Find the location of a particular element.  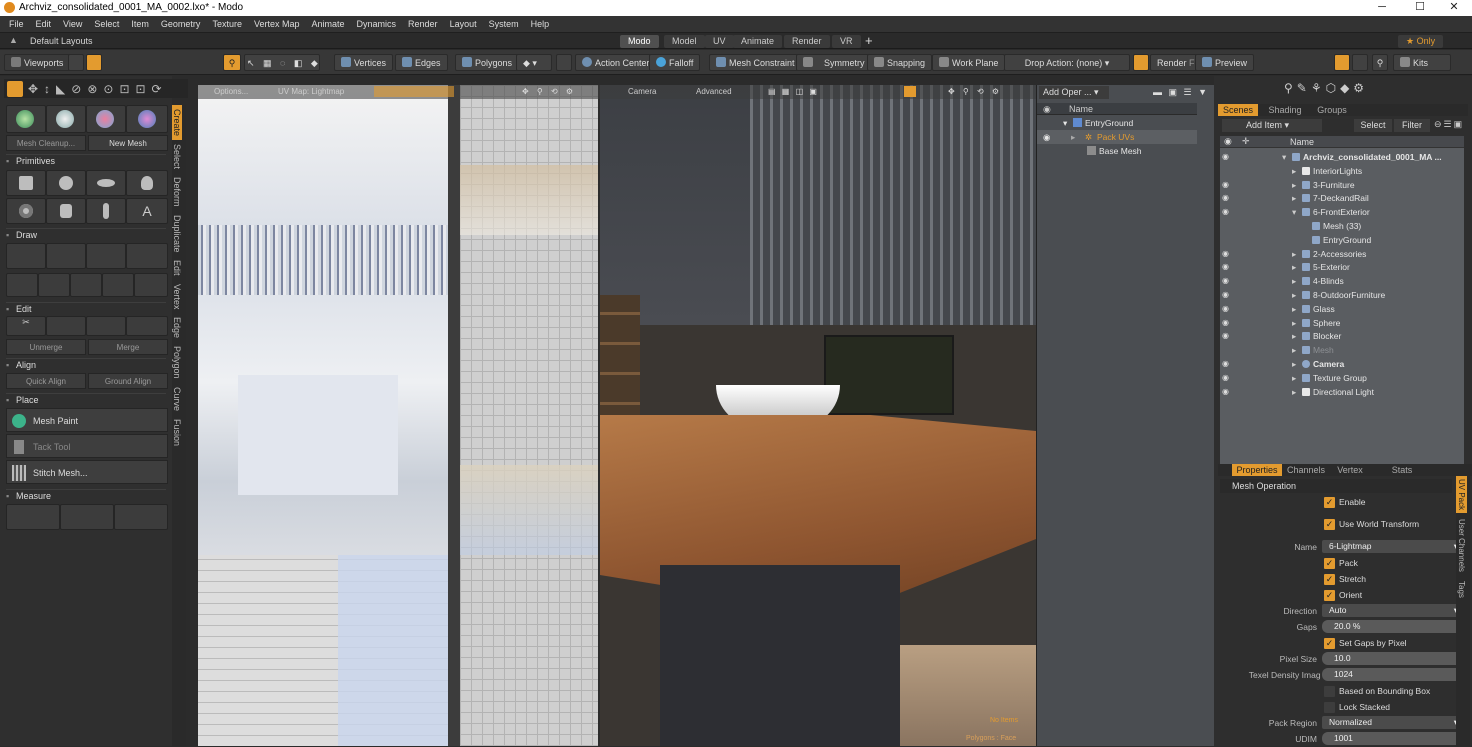

quick-align-button: Quick Align is located at coordinates (46, 381).